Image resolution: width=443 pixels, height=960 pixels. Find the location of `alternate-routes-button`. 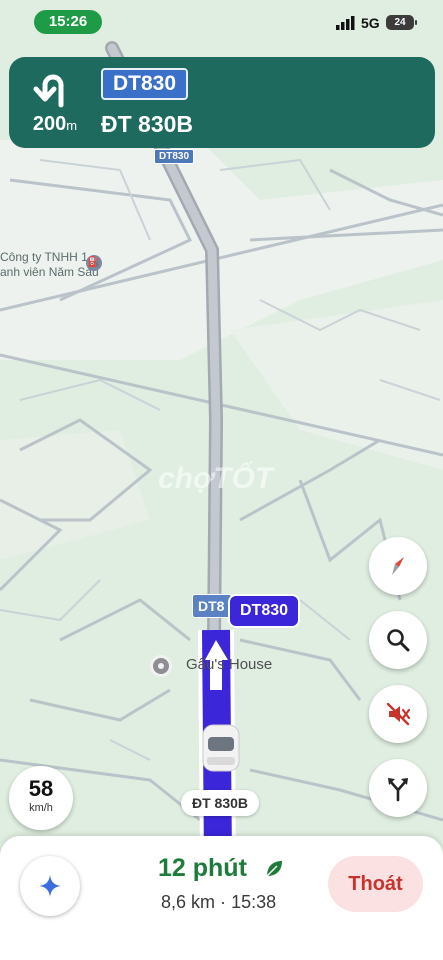

alternate-routes-button is located at coordinates (398, 788).